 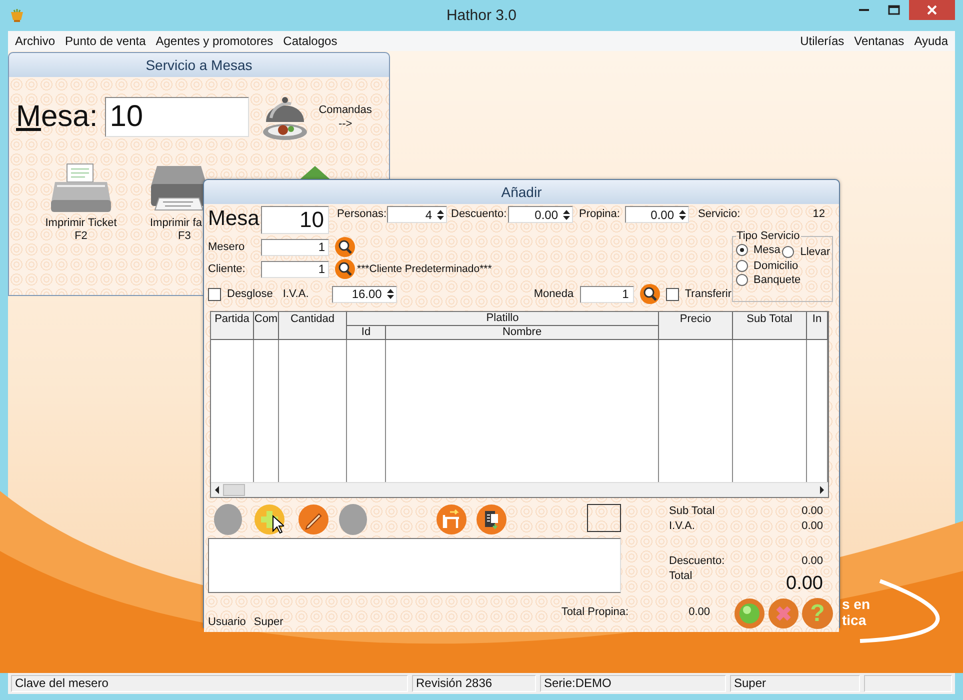 What do you see at coordinates (855, 620) in the screenshot?
I see `logo-text: tica` at bounding box center [855, 620].